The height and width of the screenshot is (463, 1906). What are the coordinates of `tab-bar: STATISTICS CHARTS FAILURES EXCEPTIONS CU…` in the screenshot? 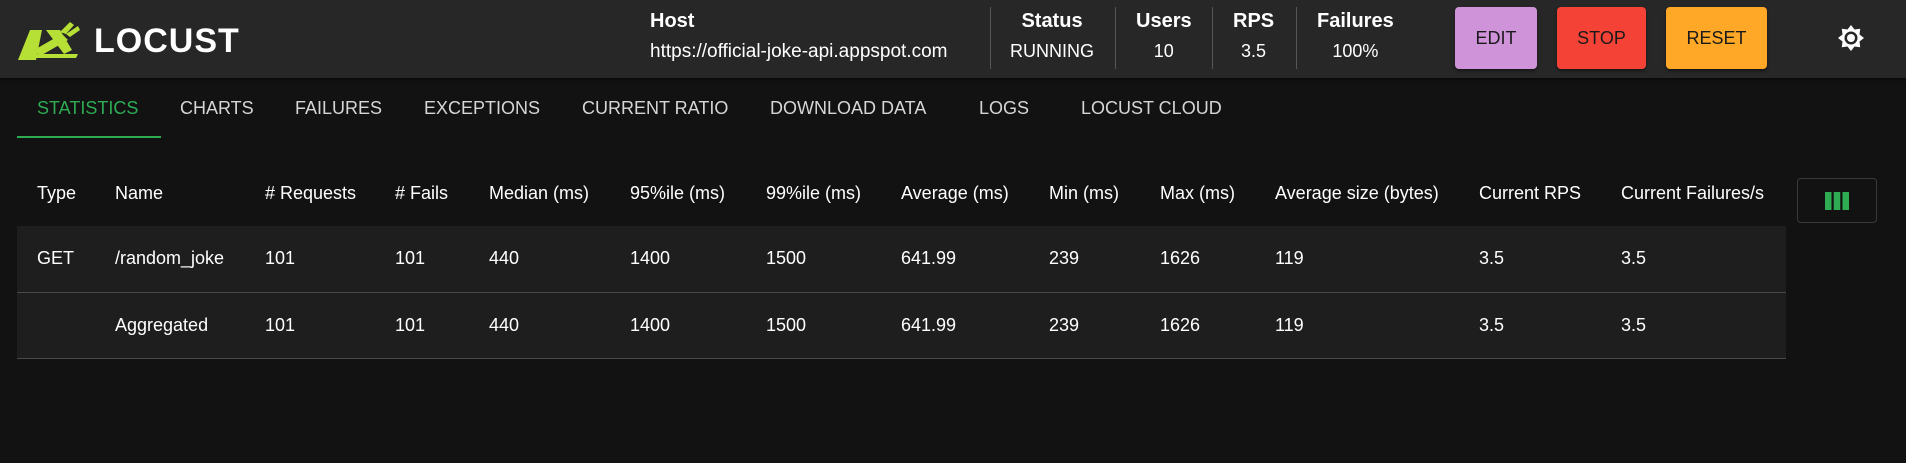 It's located at (953, 108).